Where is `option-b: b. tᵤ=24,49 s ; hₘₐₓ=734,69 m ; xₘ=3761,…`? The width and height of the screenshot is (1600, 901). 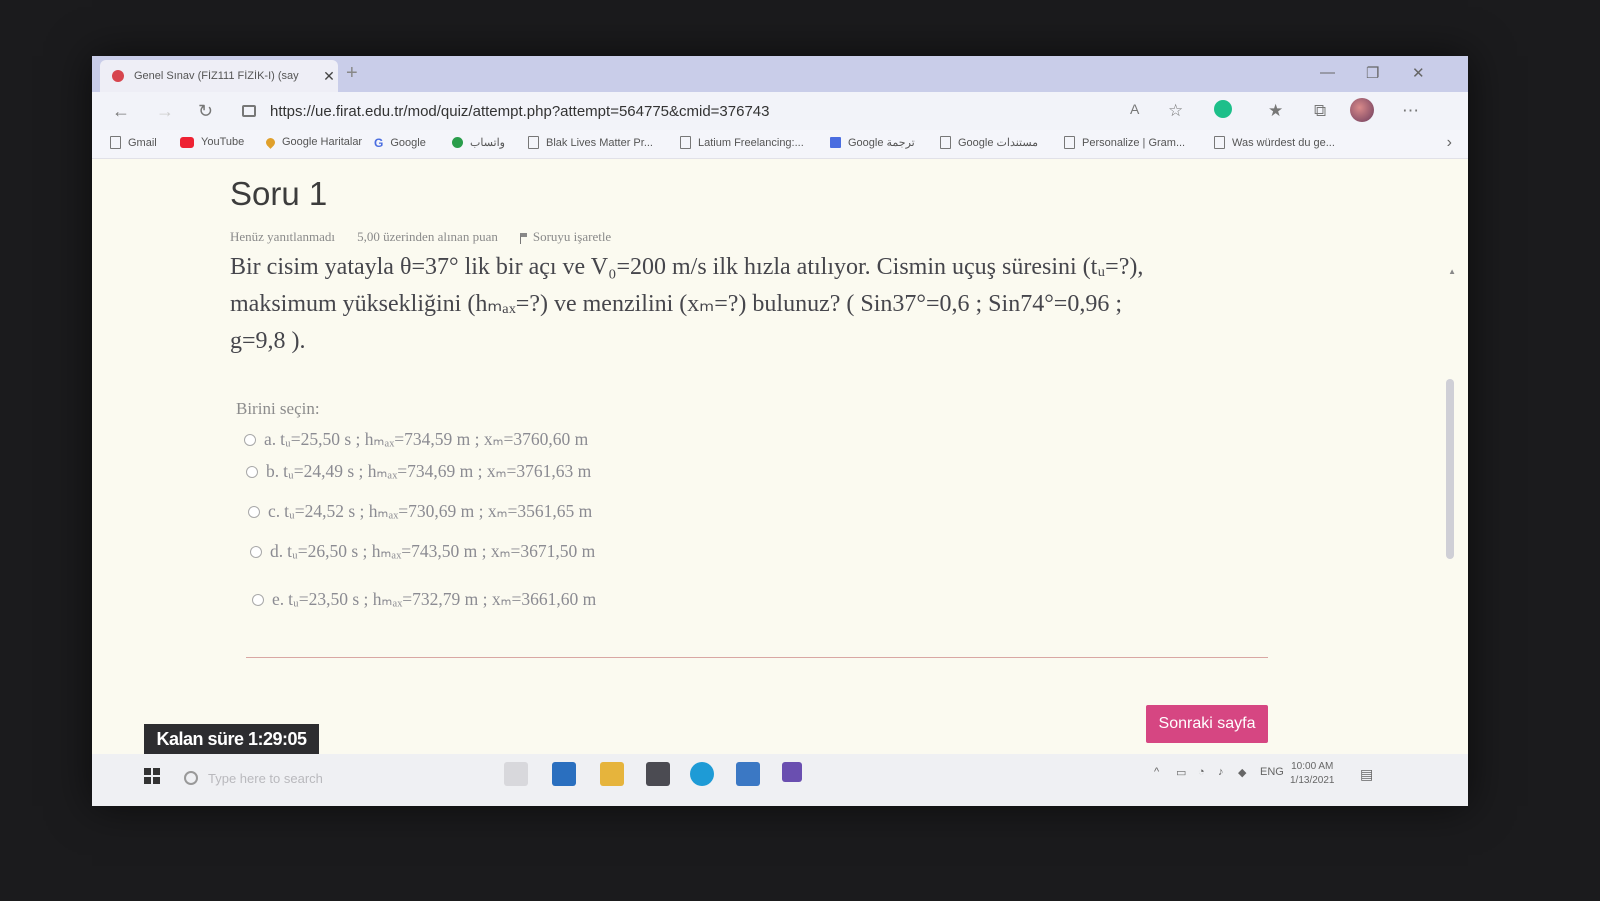 option-b: b. tᵤ=24,49 s ; hₘₐₓ=734,69 m ; xₘ=3761,… is located at coordinates (418, 471).